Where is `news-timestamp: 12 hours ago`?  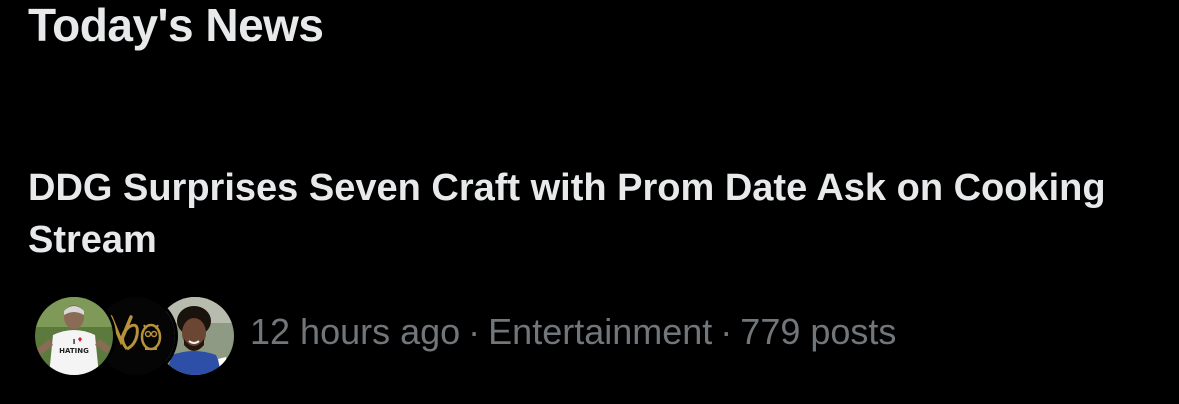
news-timestamp: 12 hours ago is located at coordinates (355, 331).